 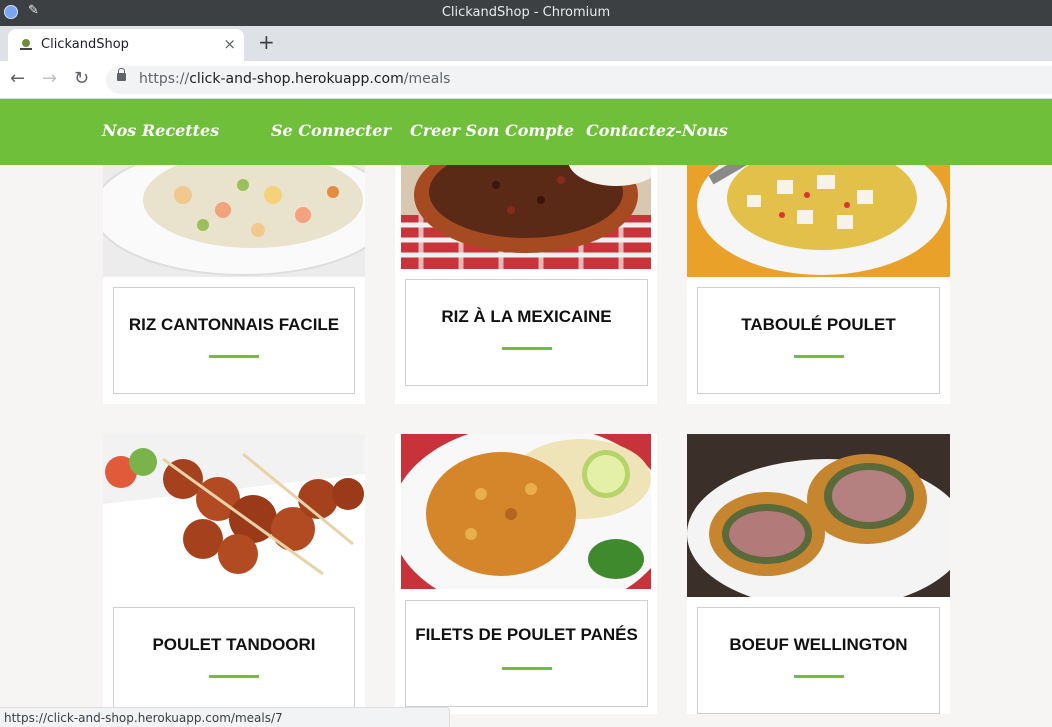 What do you see at coordinates (492, 130) in the screenshot?
I see `nav-creer-compte: Creer Son Compte` at bounding box center [492, 130].